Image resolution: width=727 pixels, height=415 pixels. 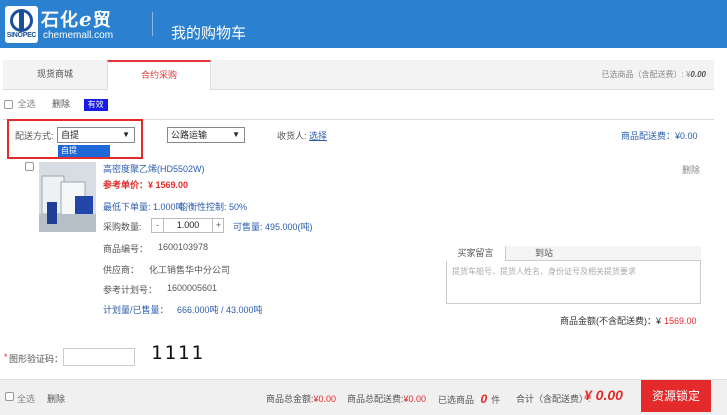 What do you see at coordinates (154, 168) in the screenshot?
I see `product-name-link: 高密度聚乙烯(HD5502W)` at bounding box center [154, 168].